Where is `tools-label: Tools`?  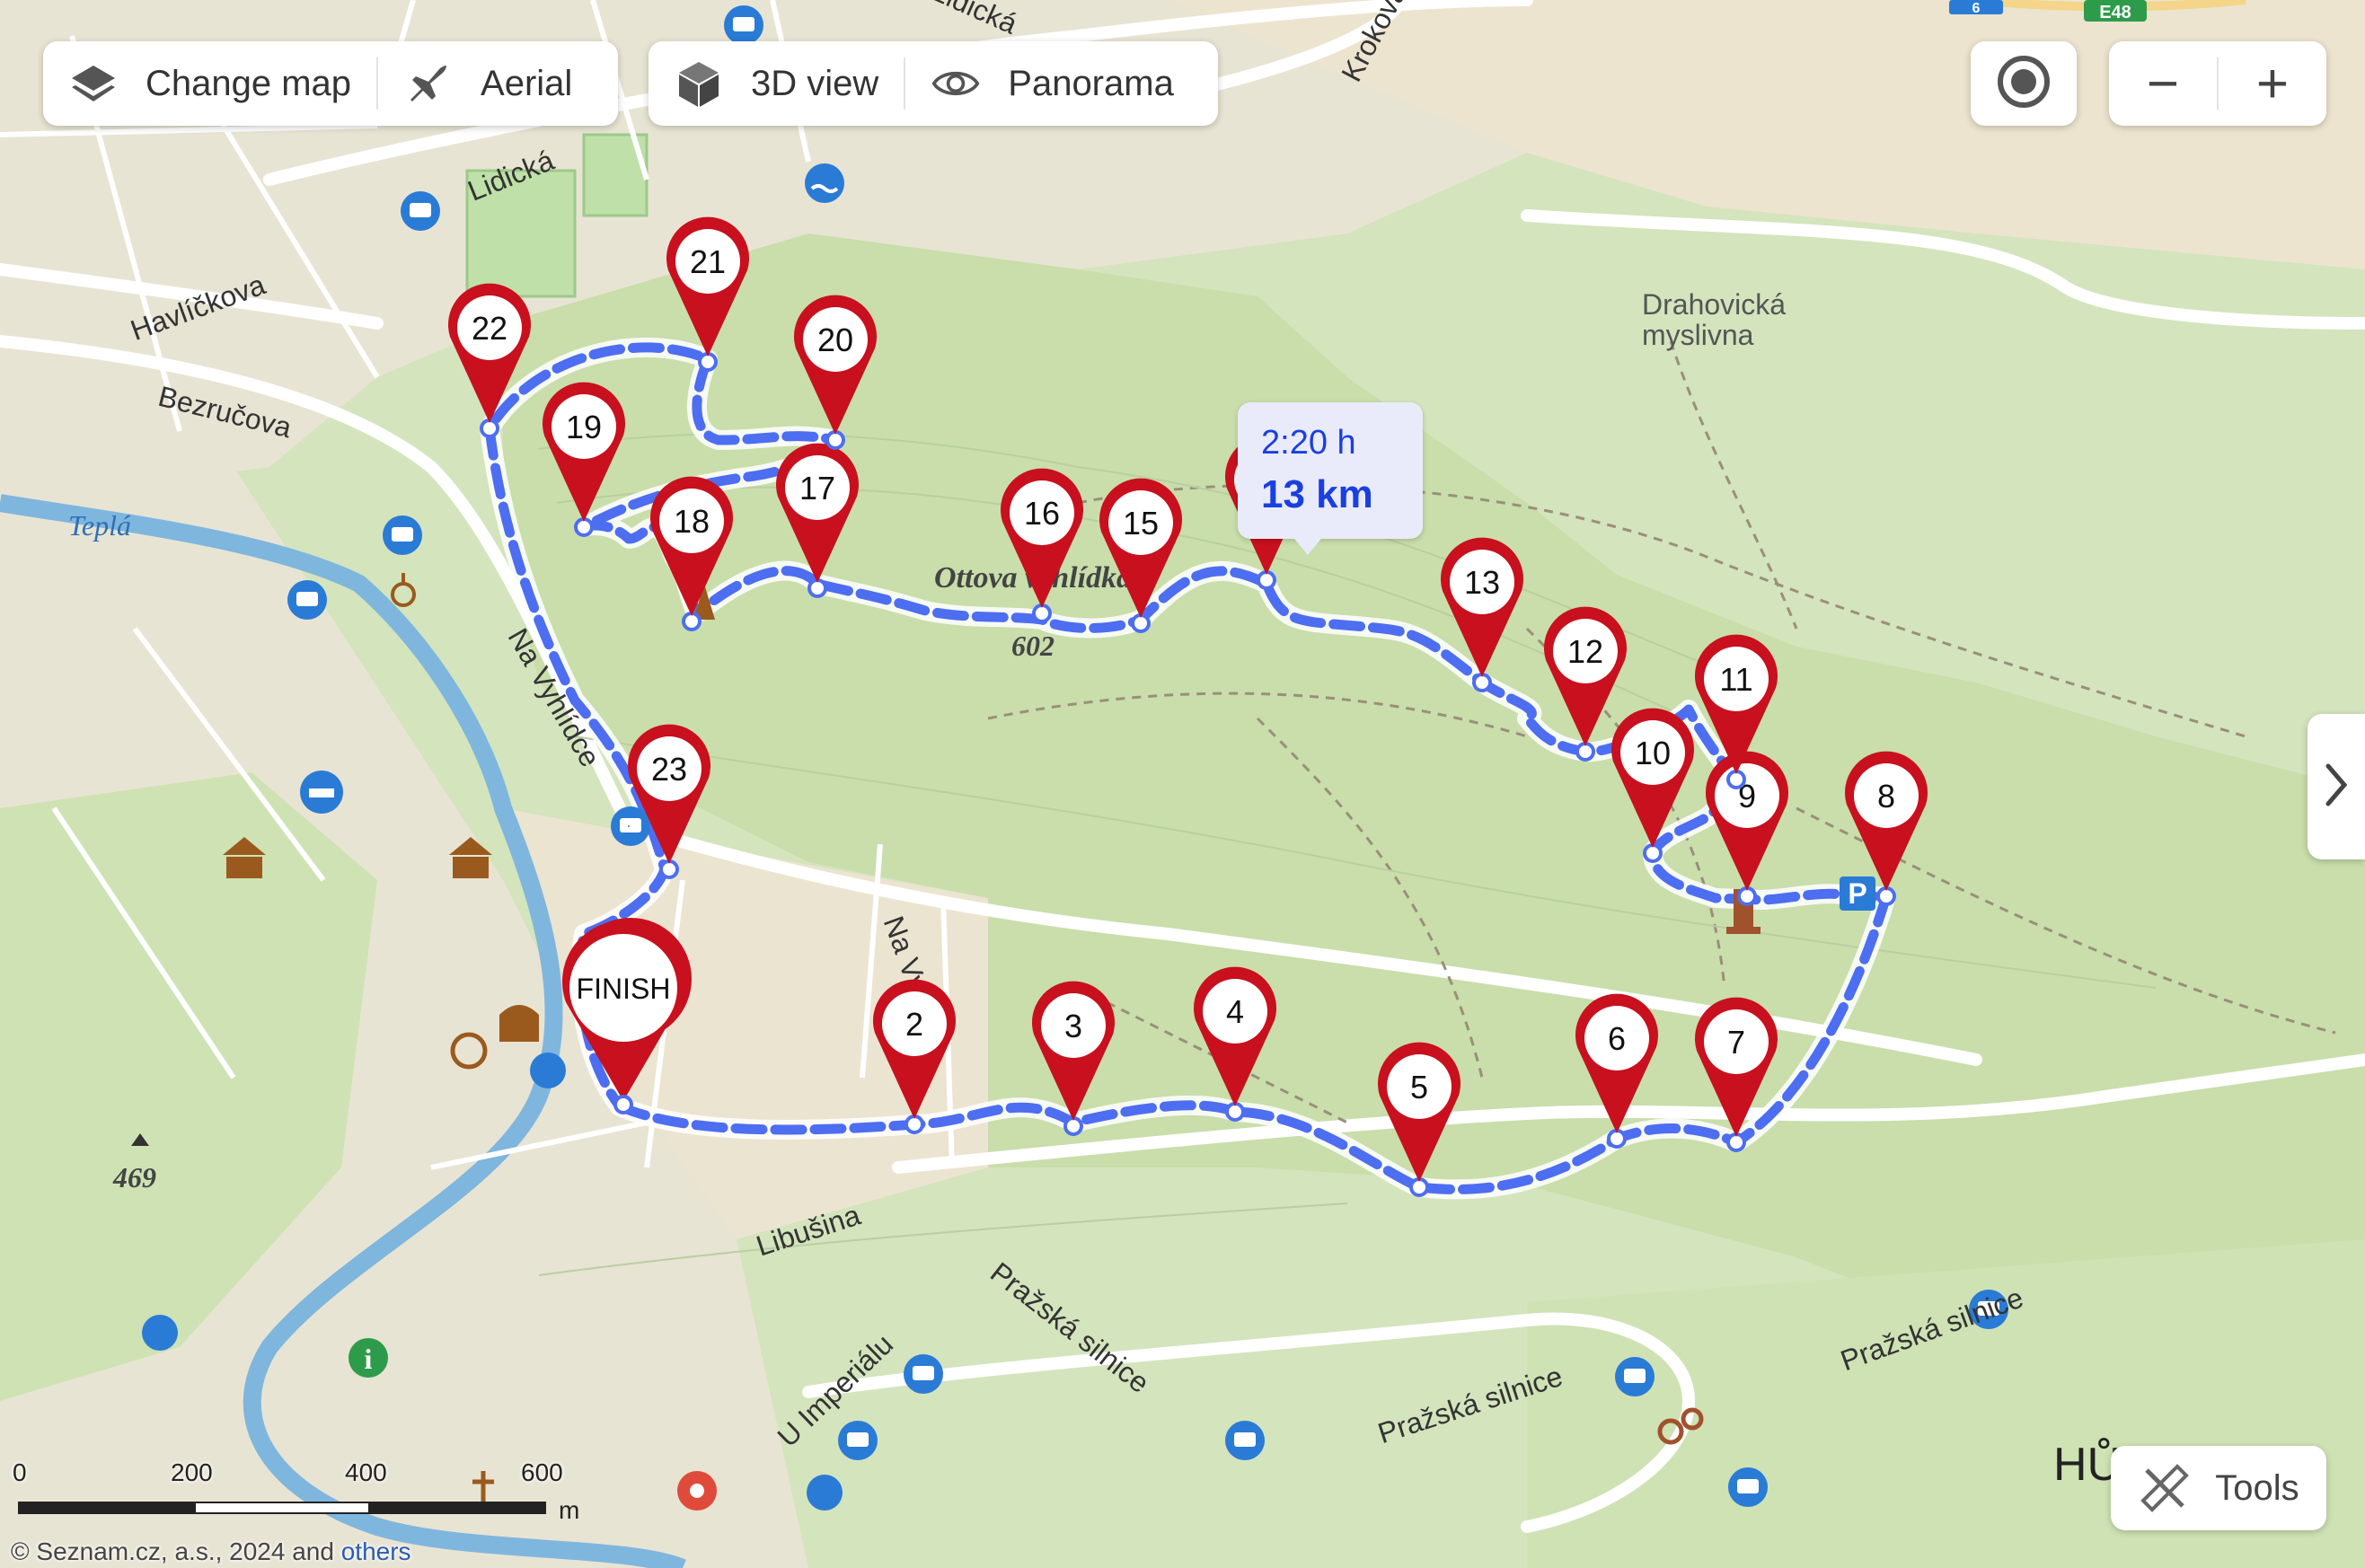 tools-label: Tools is located at coordinates (2257, 1487).